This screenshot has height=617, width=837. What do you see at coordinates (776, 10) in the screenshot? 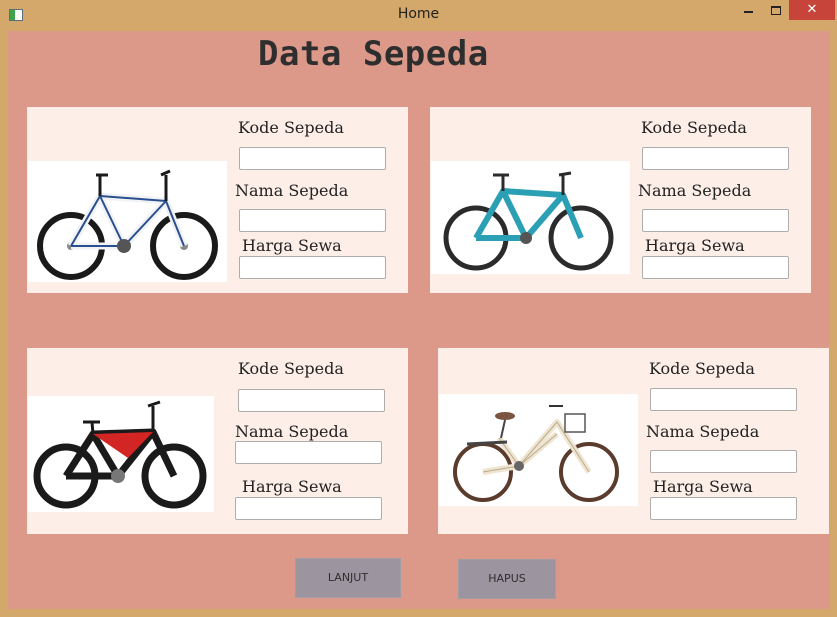
I see `maximize-button` at bounding box center [776, 10].